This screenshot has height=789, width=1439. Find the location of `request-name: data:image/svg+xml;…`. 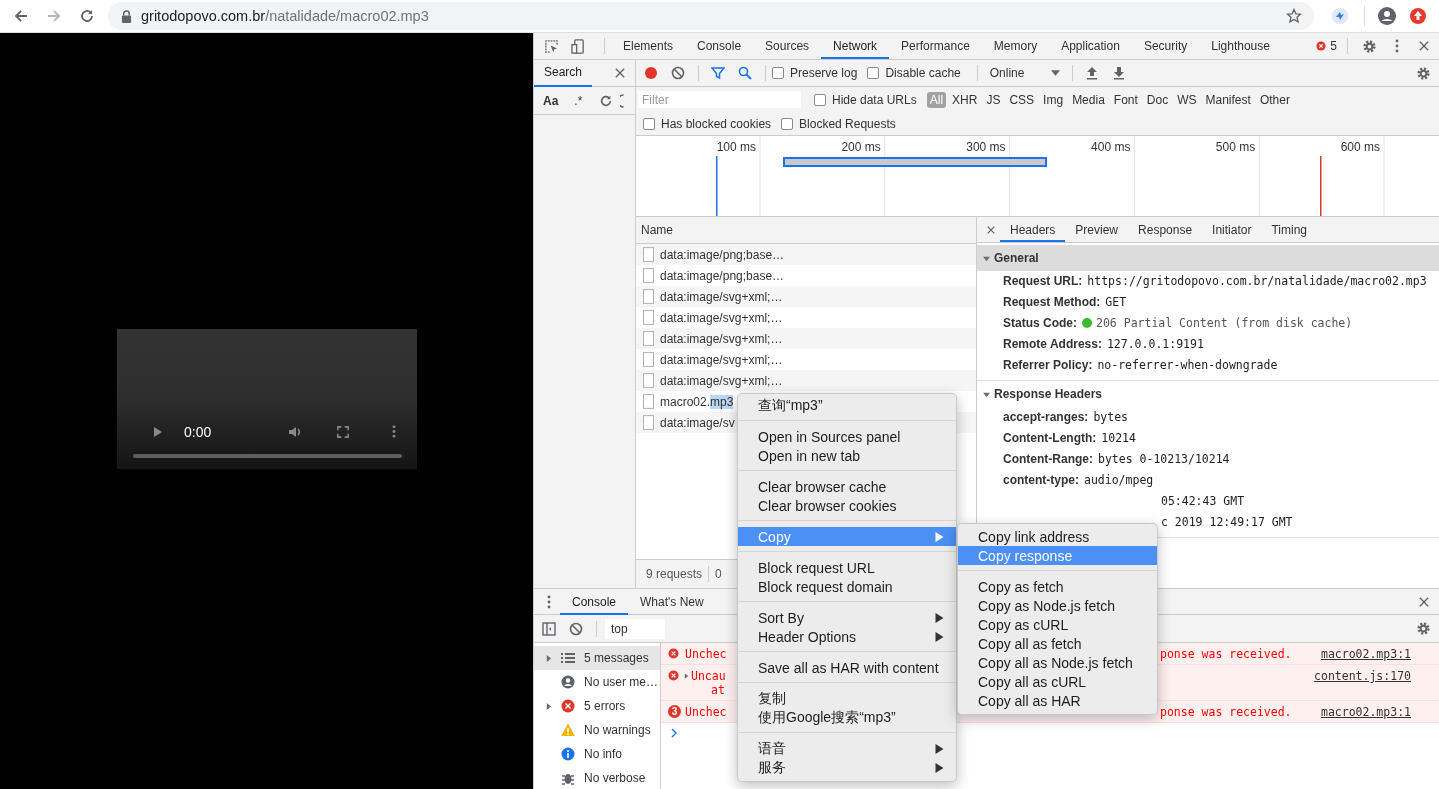

request-name: data:image/svg+xml;… is located at coordinates (721, 317).